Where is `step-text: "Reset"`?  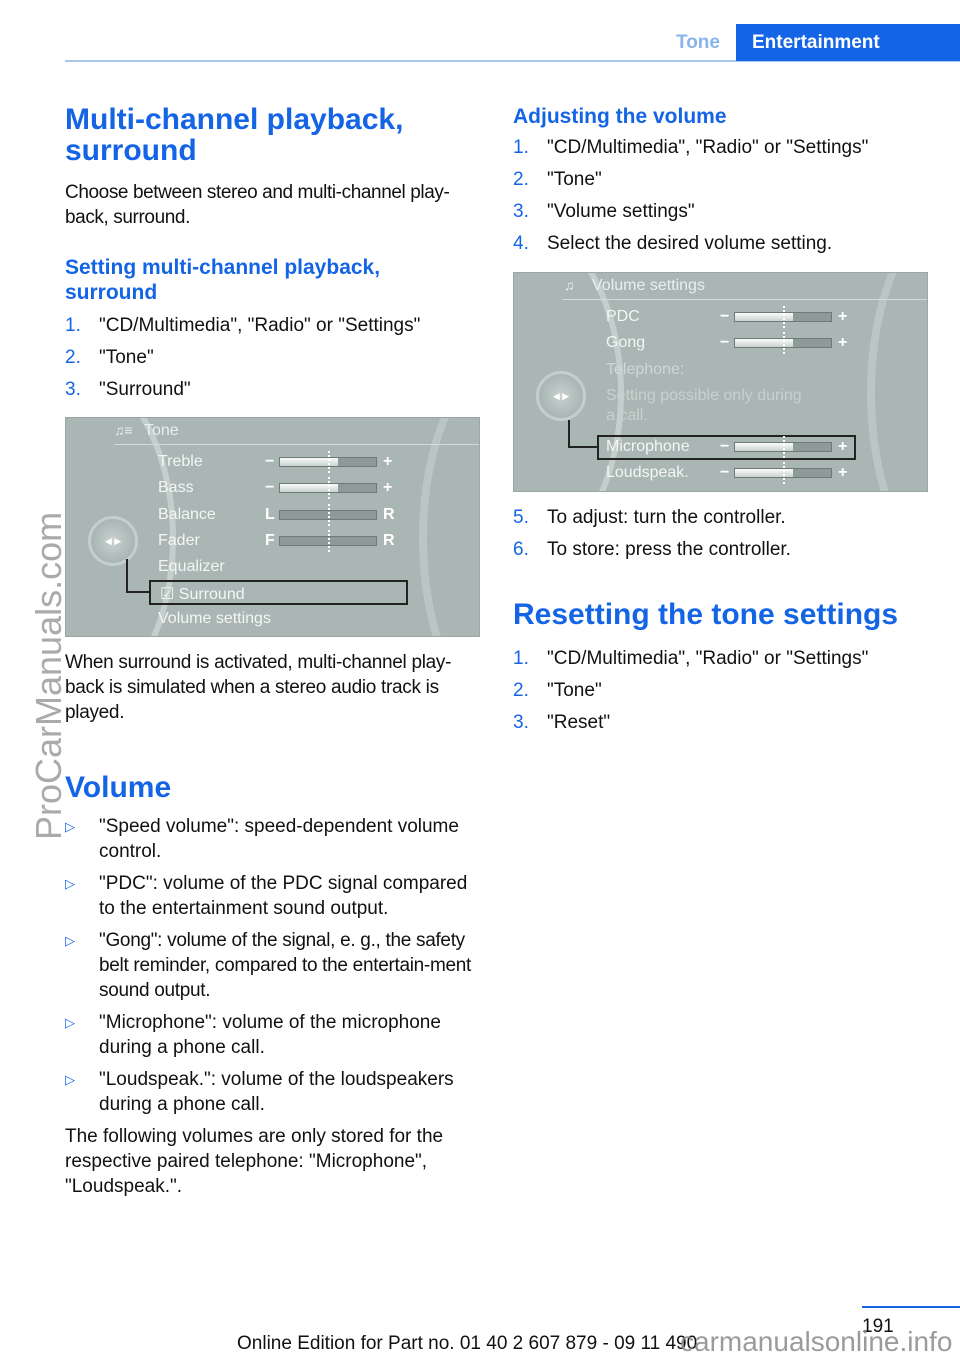
step-text: "Reset" is located at coordinates (579, 722).